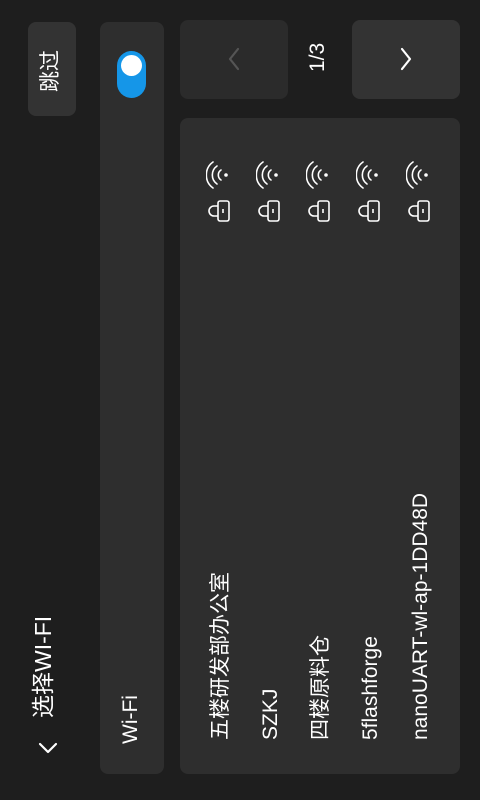  What do you see at coordinates (320, 687) in the screenshot?
I see `network-ssid: 四楼原料仓` at bounding box center [320, 687].